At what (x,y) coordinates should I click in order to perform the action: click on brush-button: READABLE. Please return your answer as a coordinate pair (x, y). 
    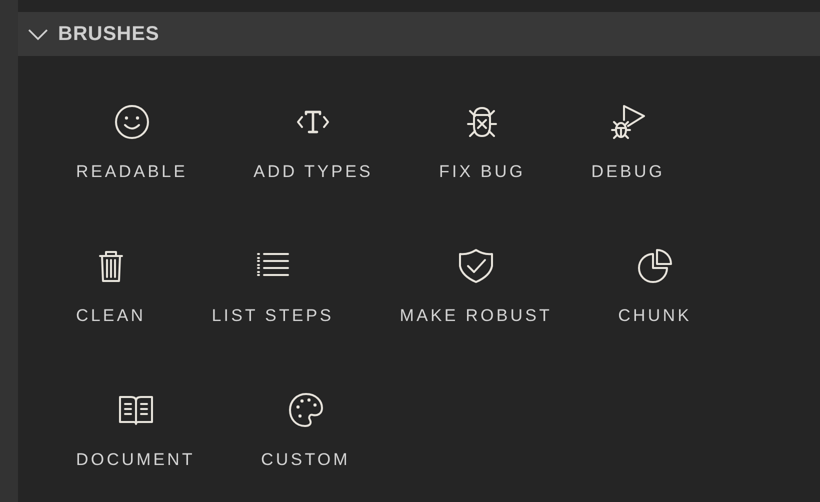
    Looking at the image, I should click on (132, 143).